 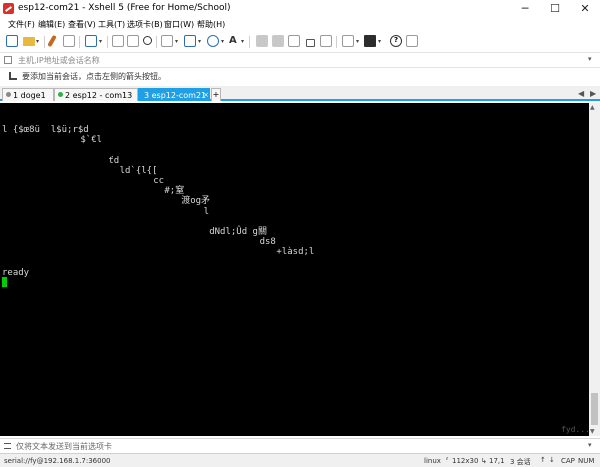 I want to click on print-icon, so click(x=167, y=41).